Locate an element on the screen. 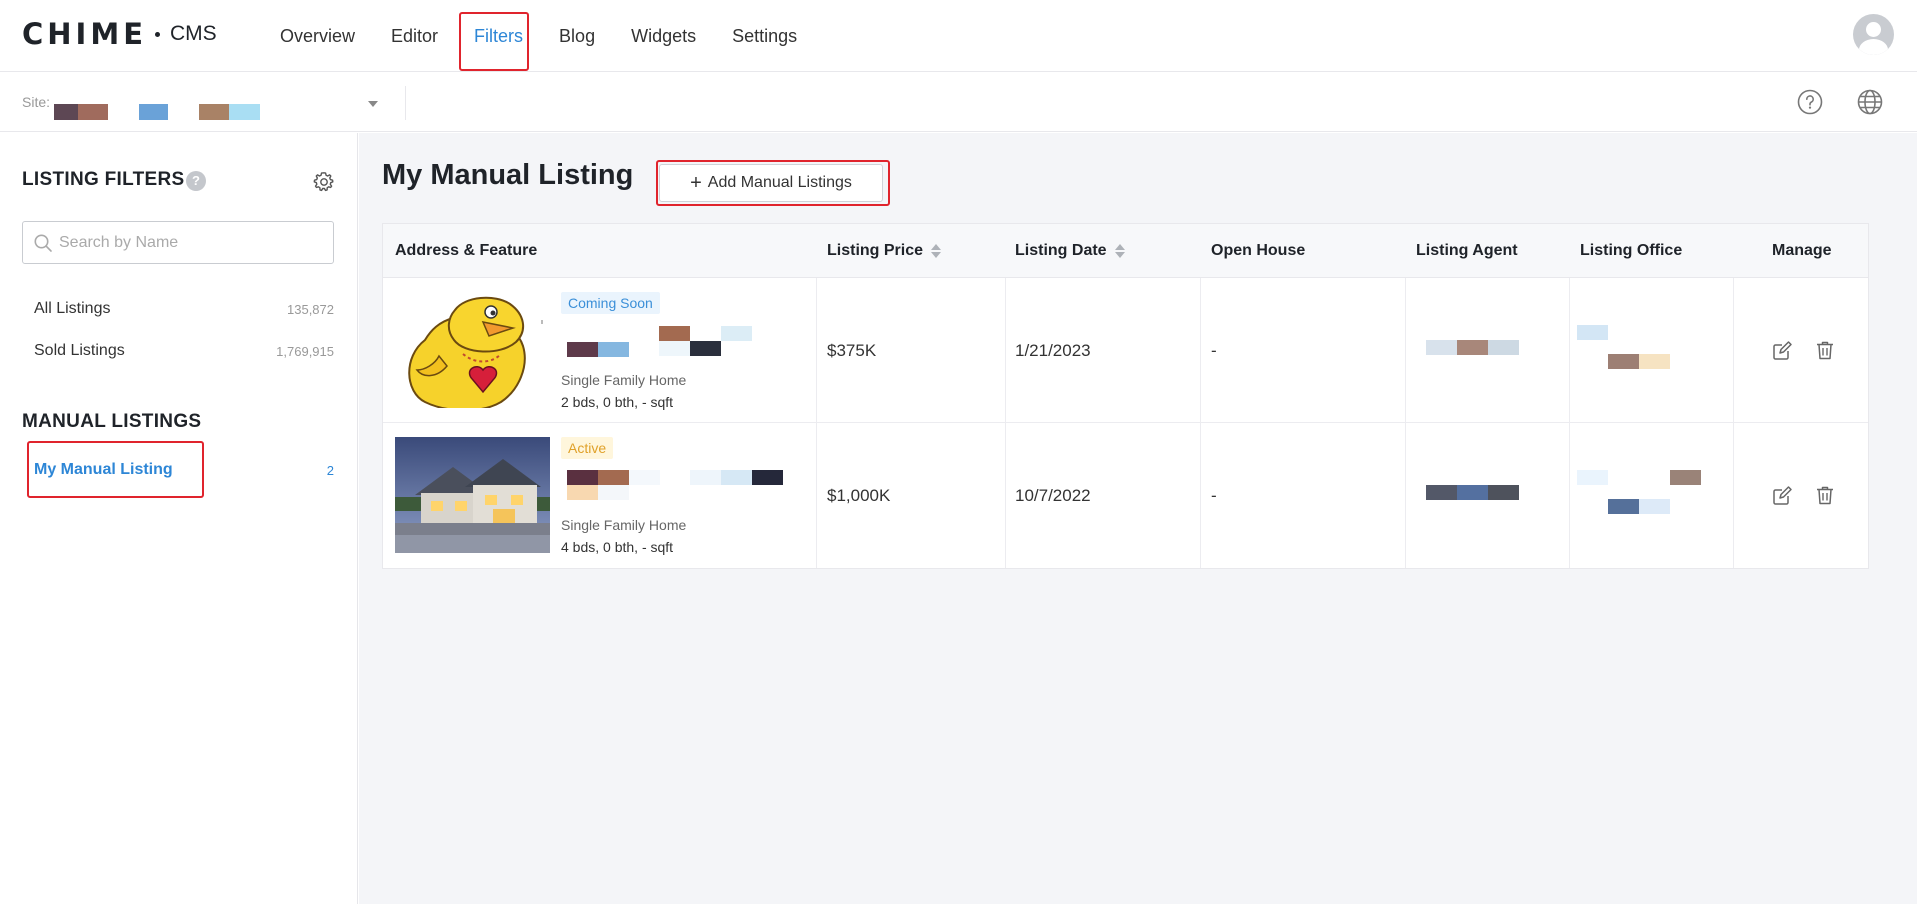 The image size is (1917, 904). cartoon-bird-image is located at coordinates (472, 350).